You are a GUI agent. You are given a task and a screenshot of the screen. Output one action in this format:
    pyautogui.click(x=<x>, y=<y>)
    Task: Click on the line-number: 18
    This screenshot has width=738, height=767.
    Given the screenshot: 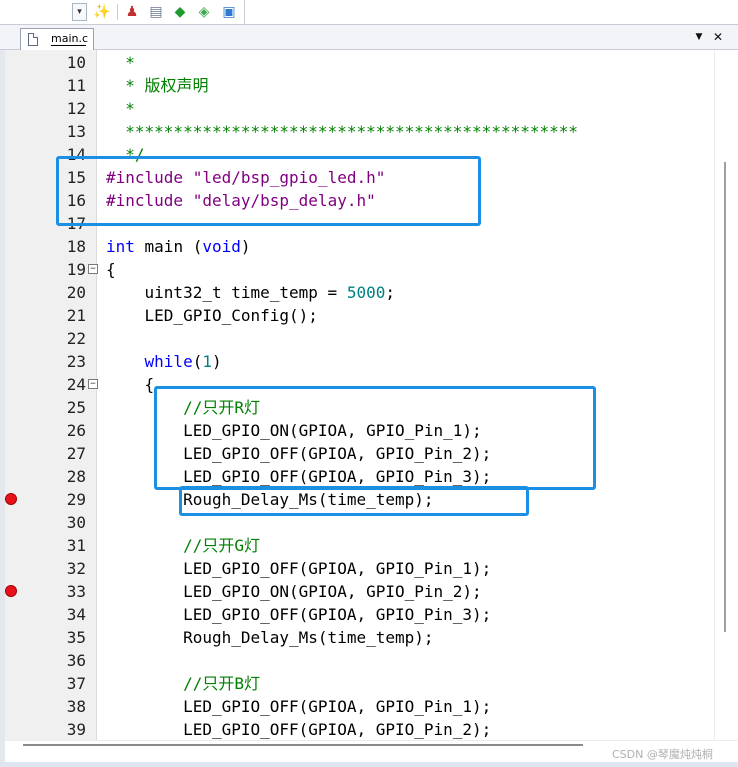 What is the action you would take?
    pyautogui.click(x=76, y=246)
    